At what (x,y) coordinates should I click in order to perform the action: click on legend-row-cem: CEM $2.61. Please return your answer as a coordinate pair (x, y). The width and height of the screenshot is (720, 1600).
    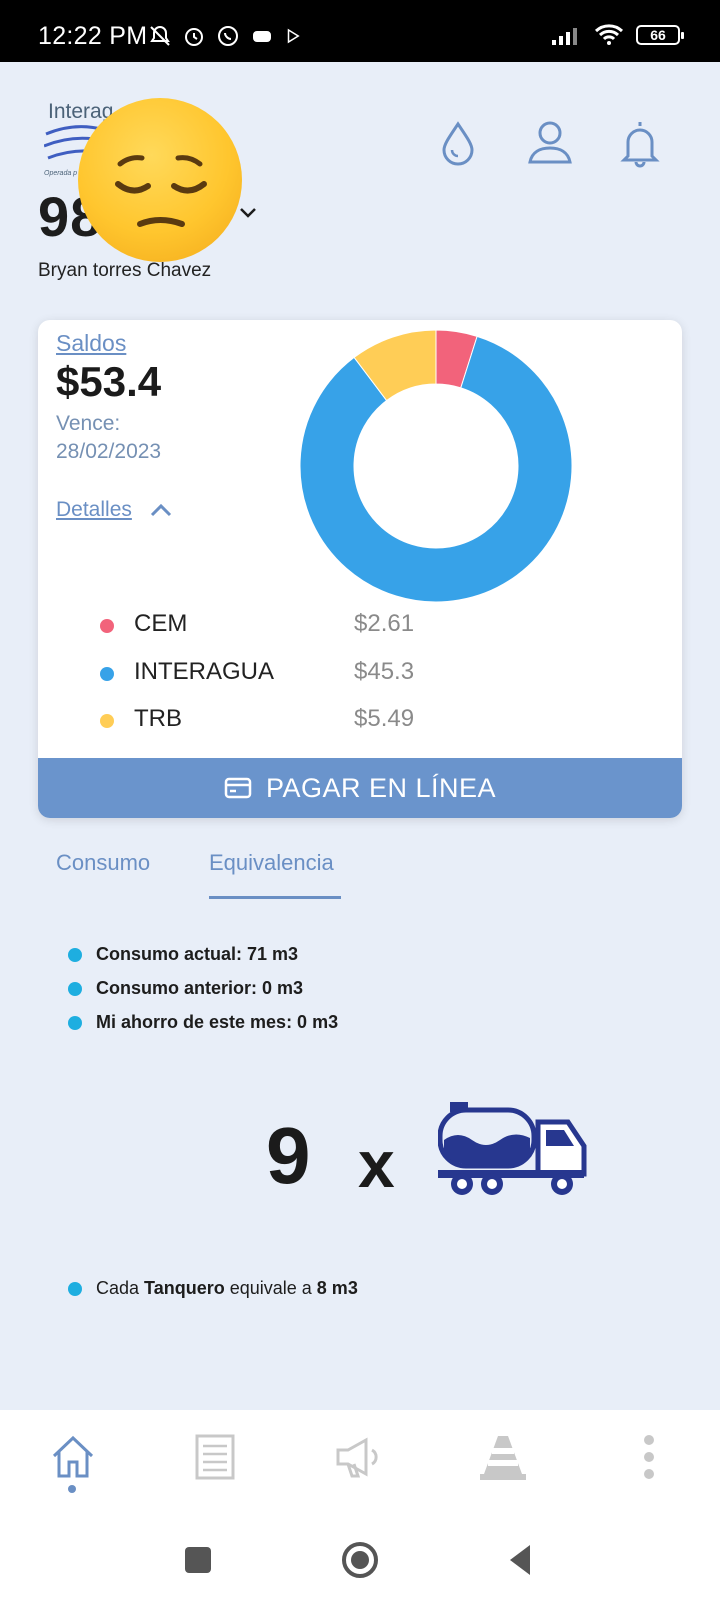
    Looking at the image, I should click on (350, 625).